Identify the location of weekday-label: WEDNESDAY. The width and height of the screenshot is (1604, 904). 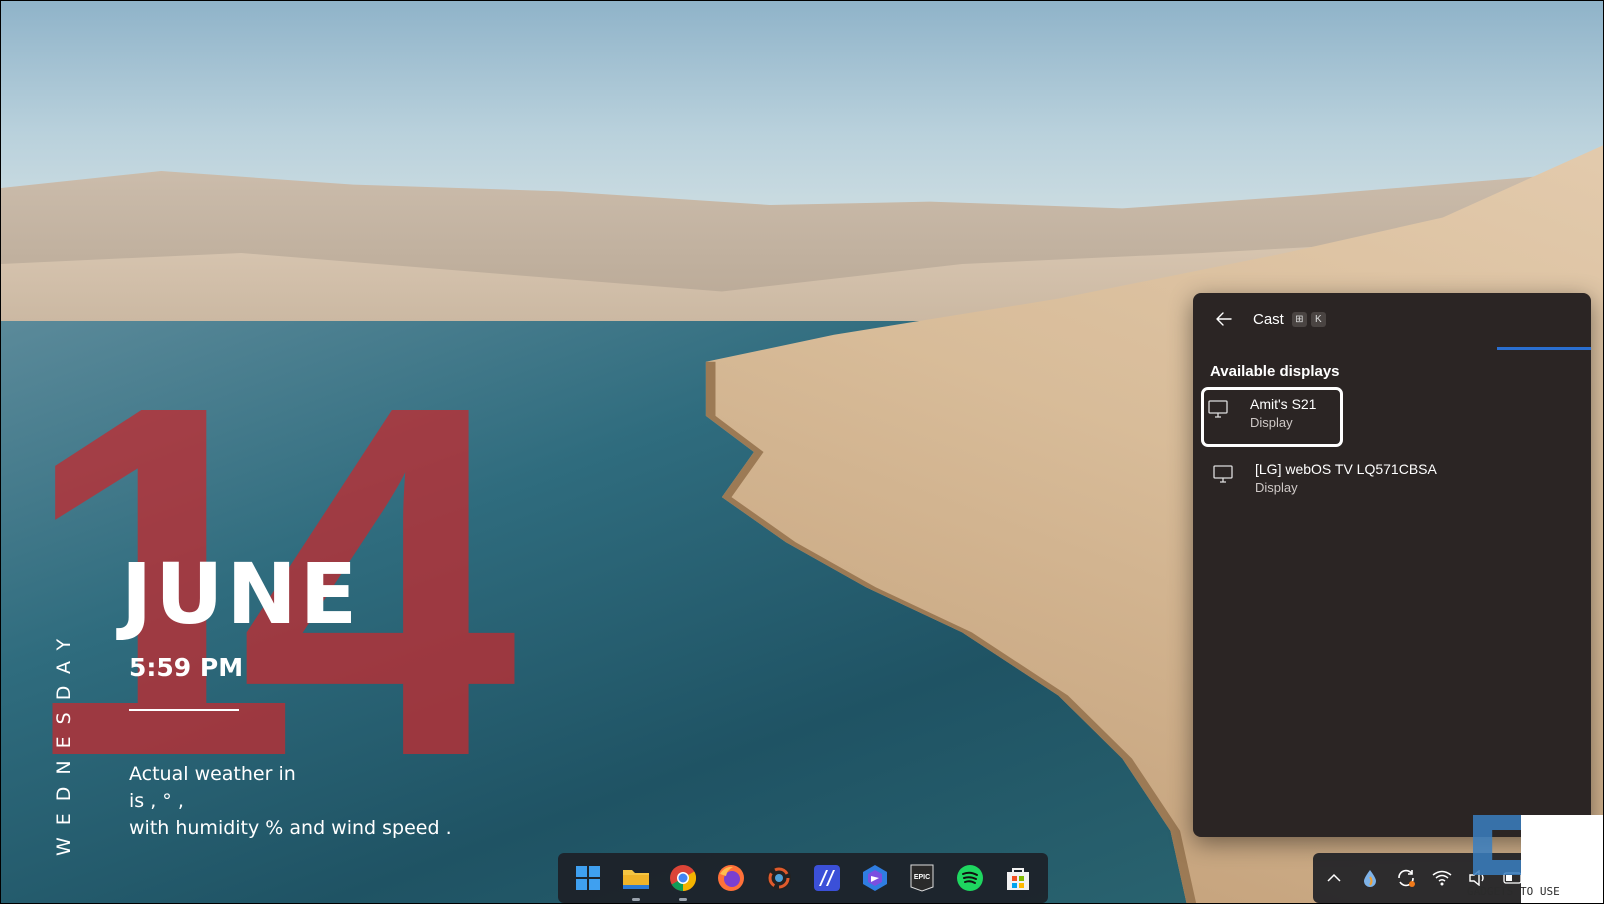
(64, 741).